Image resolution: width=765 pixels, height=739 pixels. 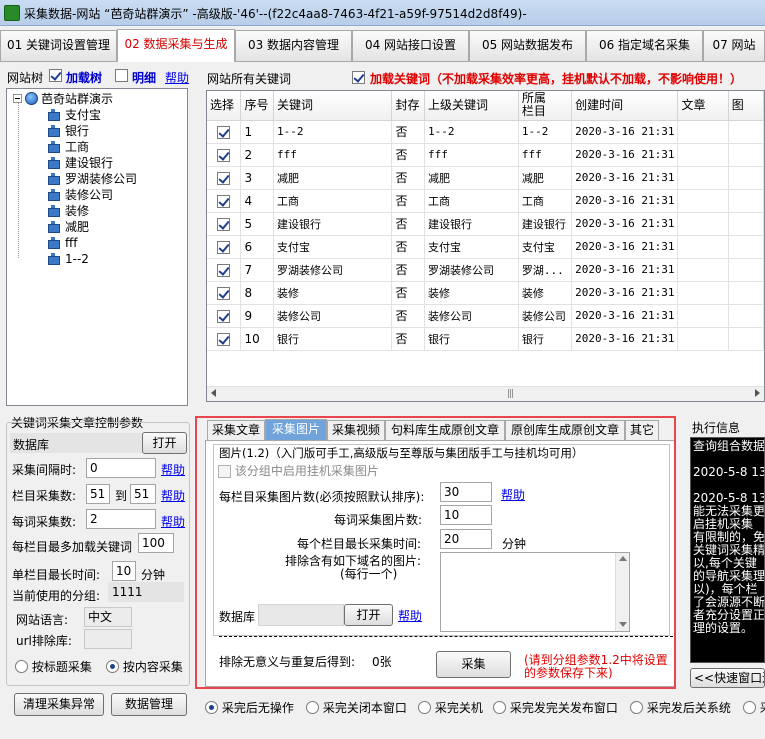 I want to click on table-row: 6 支付宝否支付宝 支付宝 2020-3-16 21:31, so click(x=485, y=247).